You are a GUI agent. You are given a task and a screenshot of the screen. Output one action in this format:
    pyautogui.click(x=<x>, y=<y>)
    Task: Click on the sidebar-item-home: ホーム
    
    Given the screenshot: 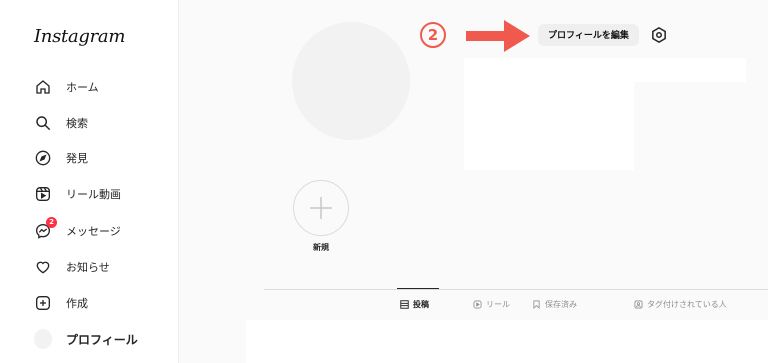 What is the action you would take?
    pyautogui.click(x=66, y=87)
    